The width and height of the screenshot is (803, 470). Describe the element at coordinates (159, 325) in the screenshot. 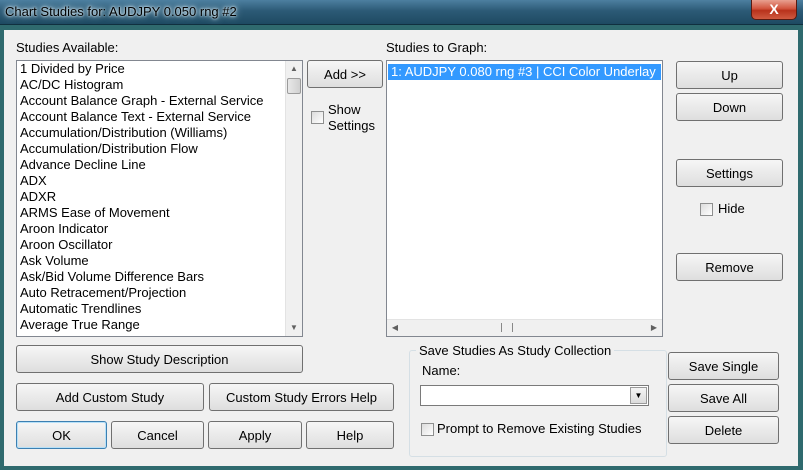

I see `study-list-item: Average True Range` at that location.